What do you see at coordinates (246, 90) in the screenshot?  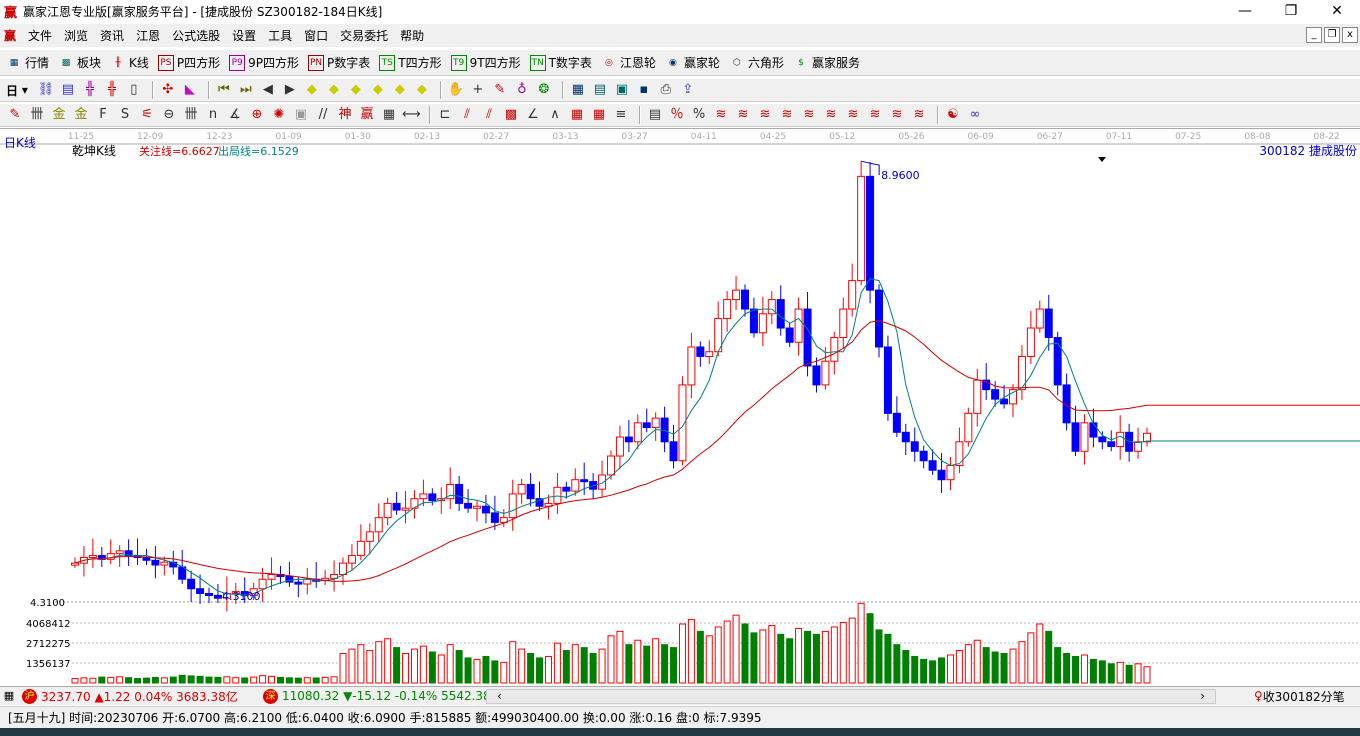 I see `last-icon: ⏭` at bounding box center [246, 90].